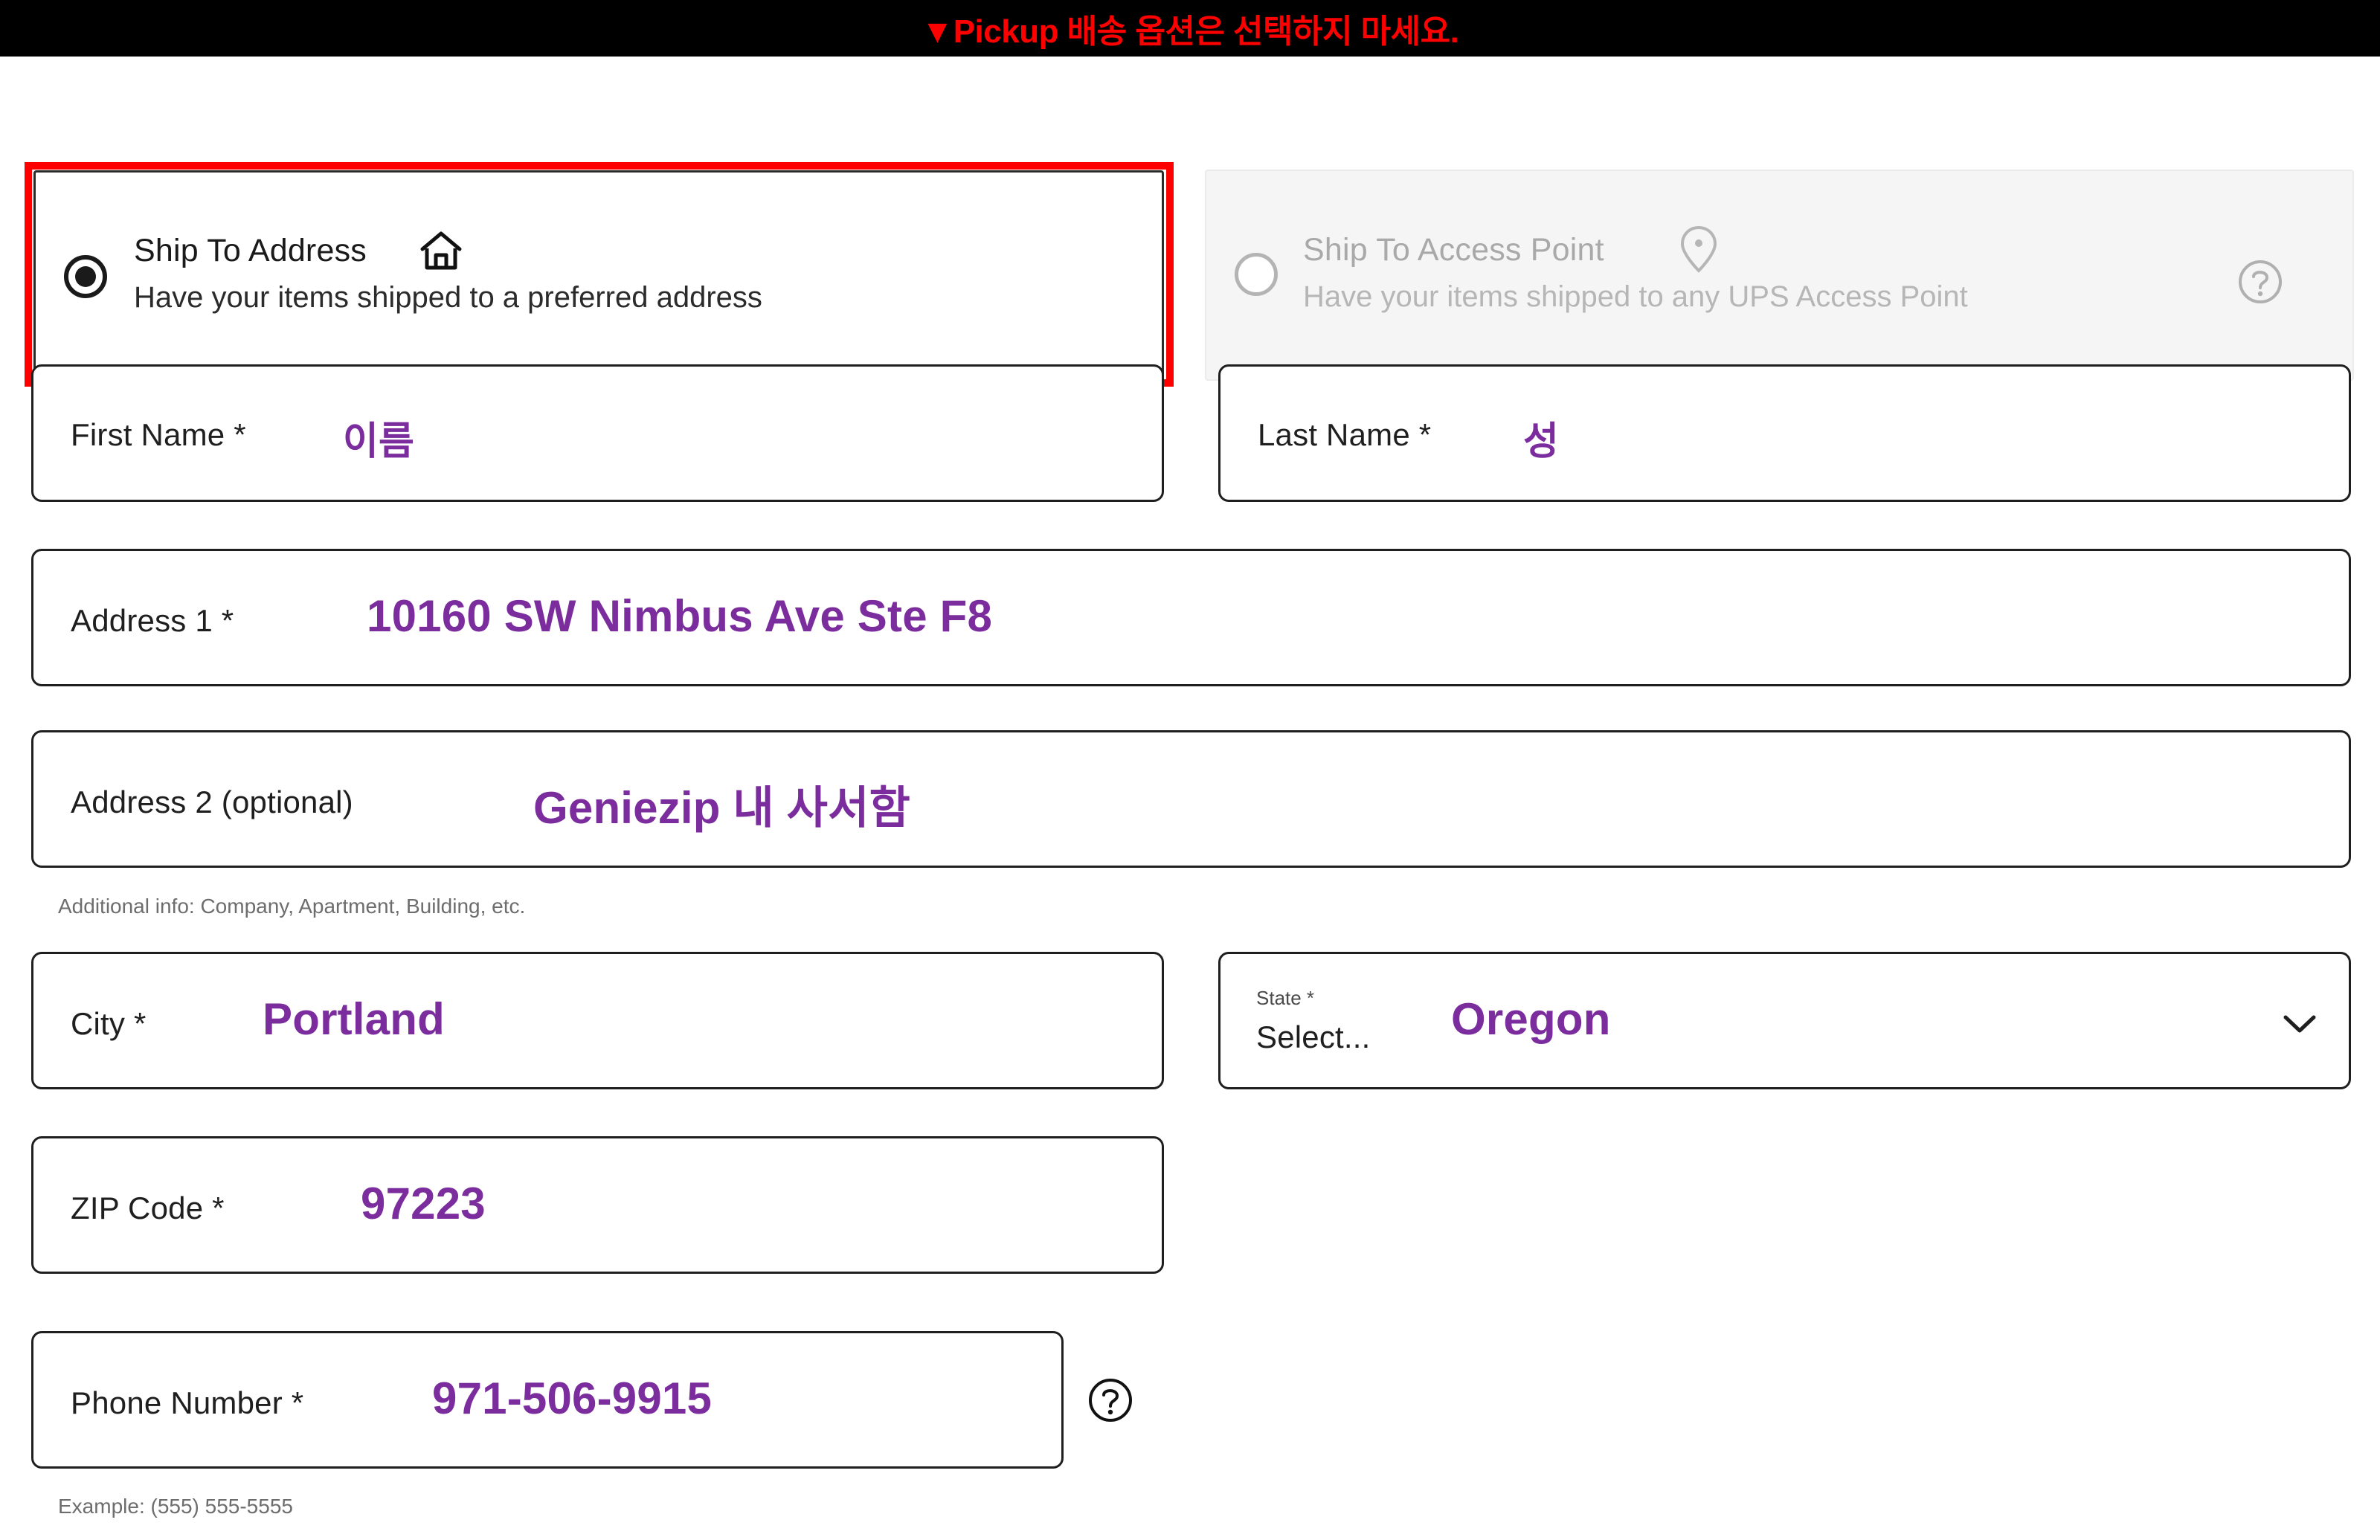 The image size is (2380, 1540). What do you see at coordinates (2260, 282) in the screenshot?
I see `access-point-help-circle-icon` at bounding box center [2260, 282].